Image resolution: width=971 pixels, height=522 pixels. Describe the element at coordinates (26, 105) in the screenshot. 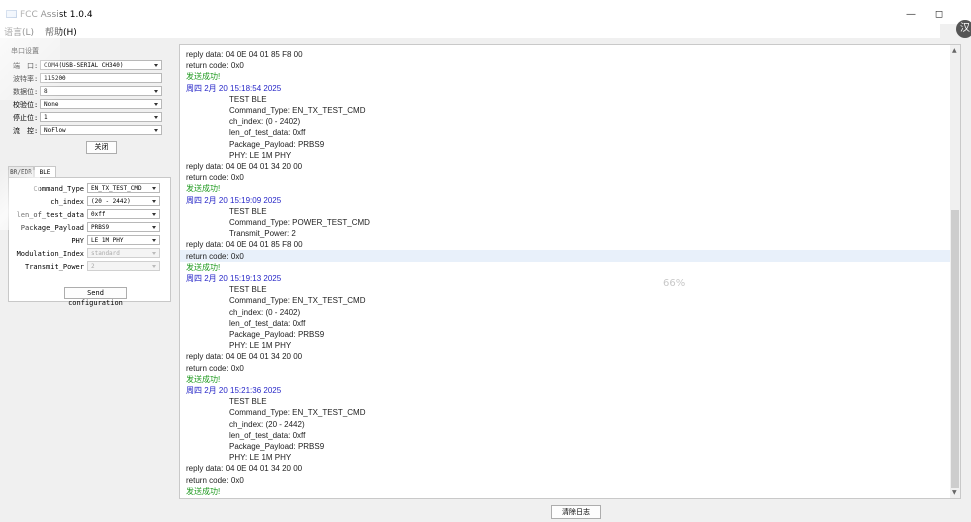

I see `parity-label: 校验位:` at that location.